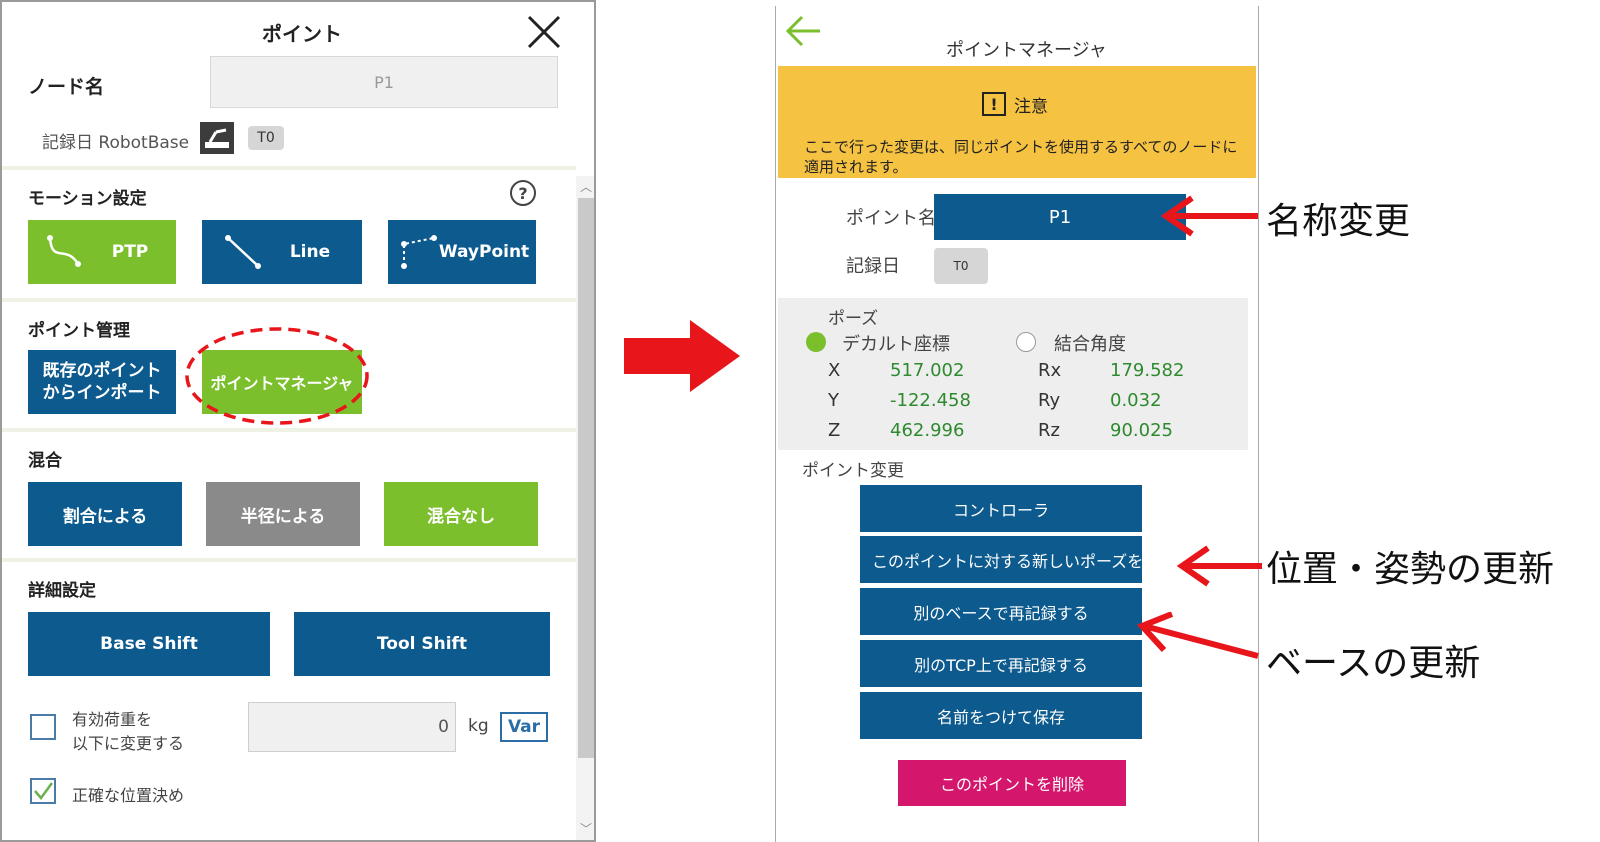  Describe the element at coordinates (586, 828) in the screenshot. I see `scroll-down-icon: ﹀` at that location.